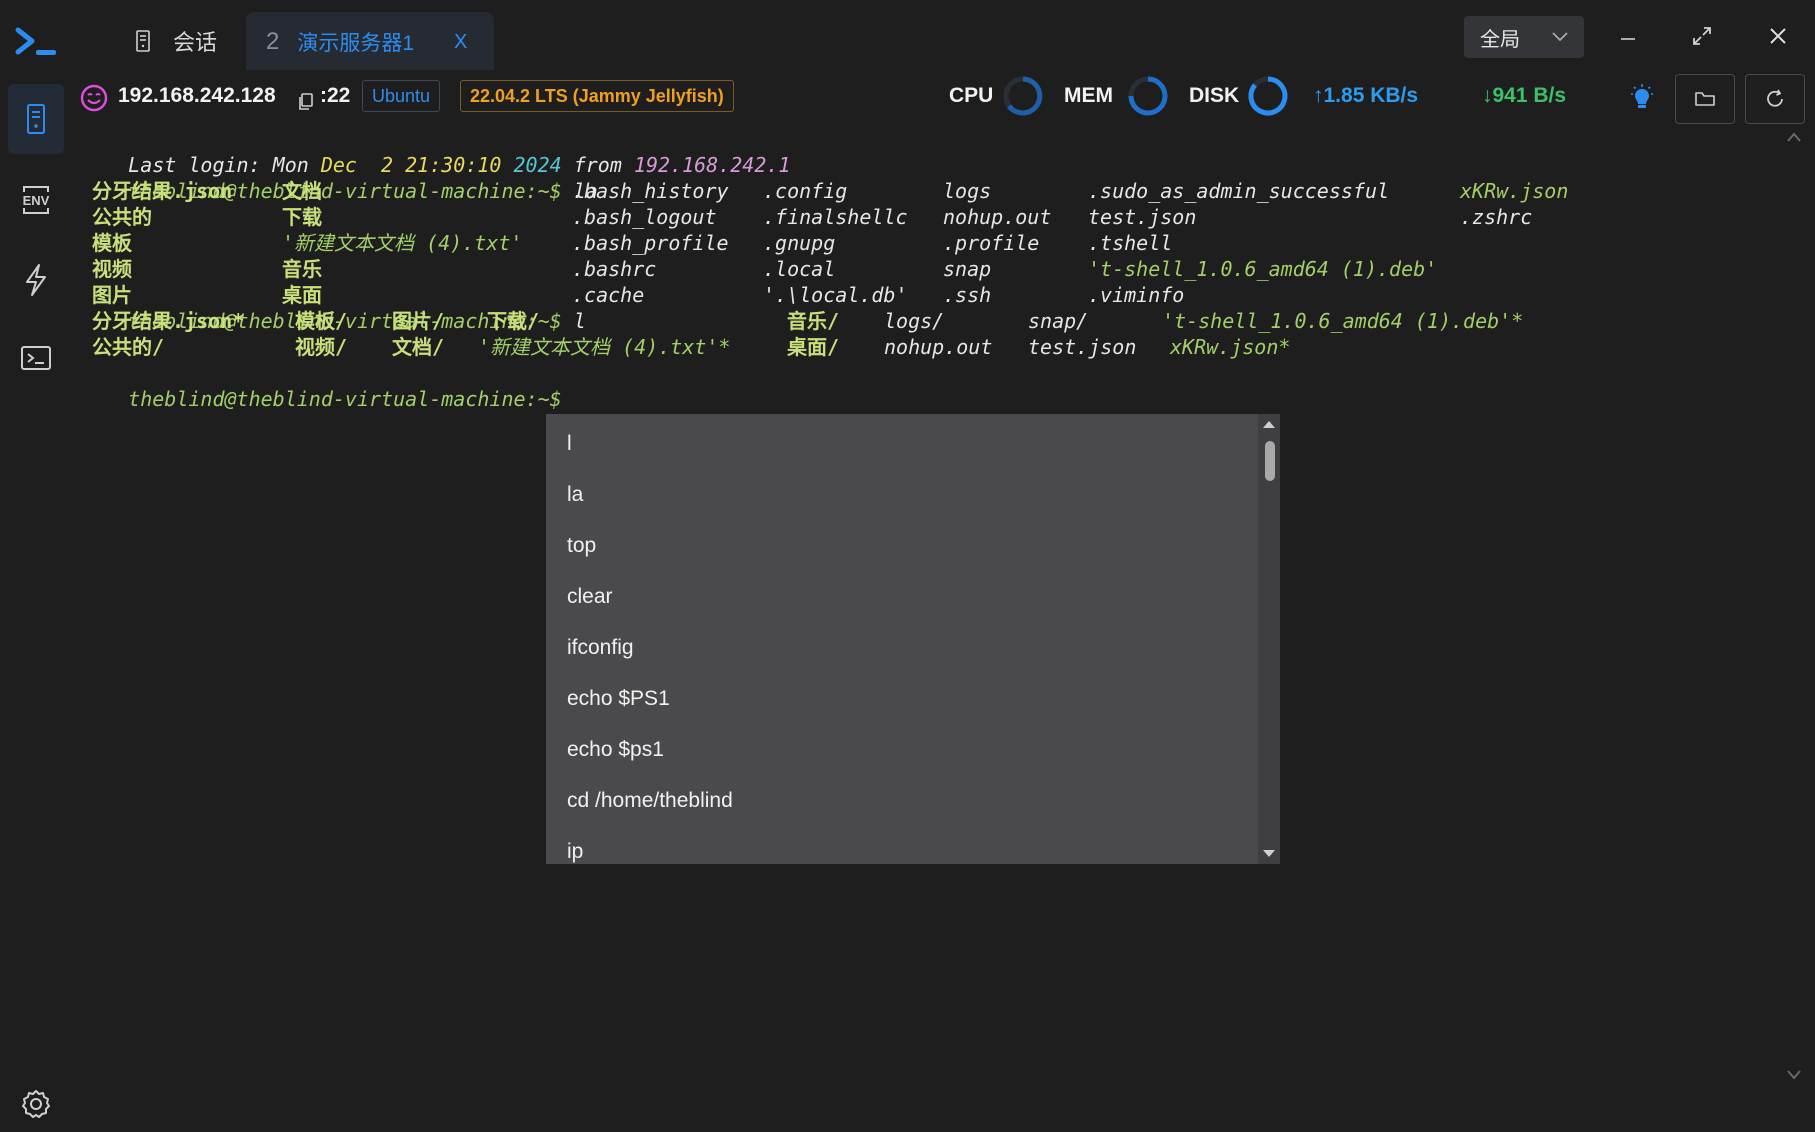 Image resolution: width=1815 pixels, height=1132 pixels. I want to click on la-entry: 下载, so click(302, 217).